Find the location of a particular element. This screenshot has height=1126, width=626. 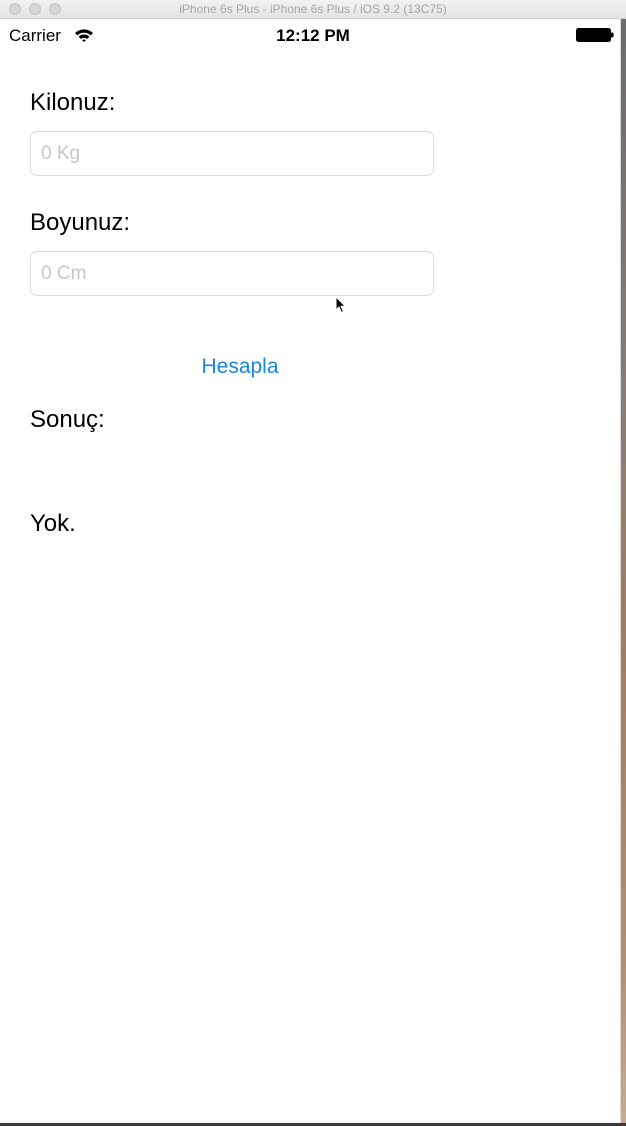

calculate-button: Hesapla is located at coordinates (240, 367).